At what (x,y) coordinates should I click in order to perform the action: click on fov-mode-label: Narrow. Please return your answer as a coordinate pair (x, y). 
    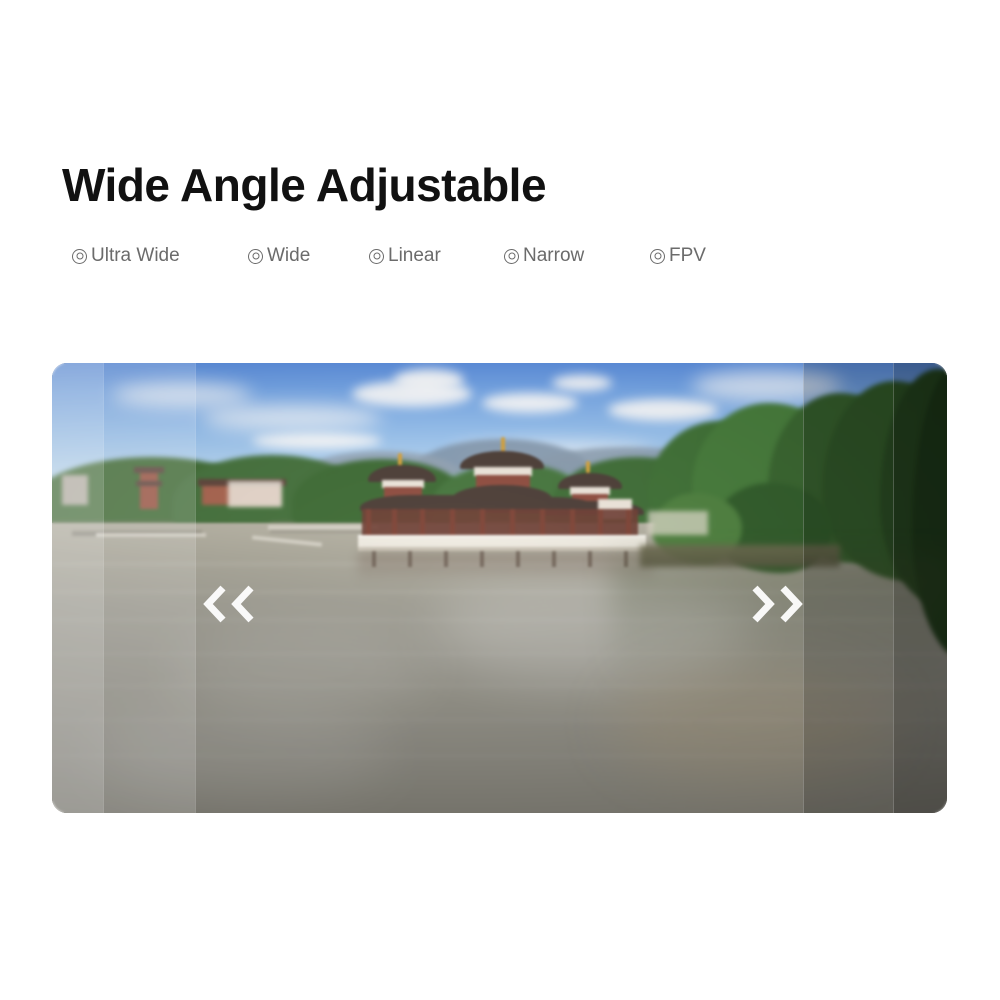
    Looking at the image, I should click on (554, 255).